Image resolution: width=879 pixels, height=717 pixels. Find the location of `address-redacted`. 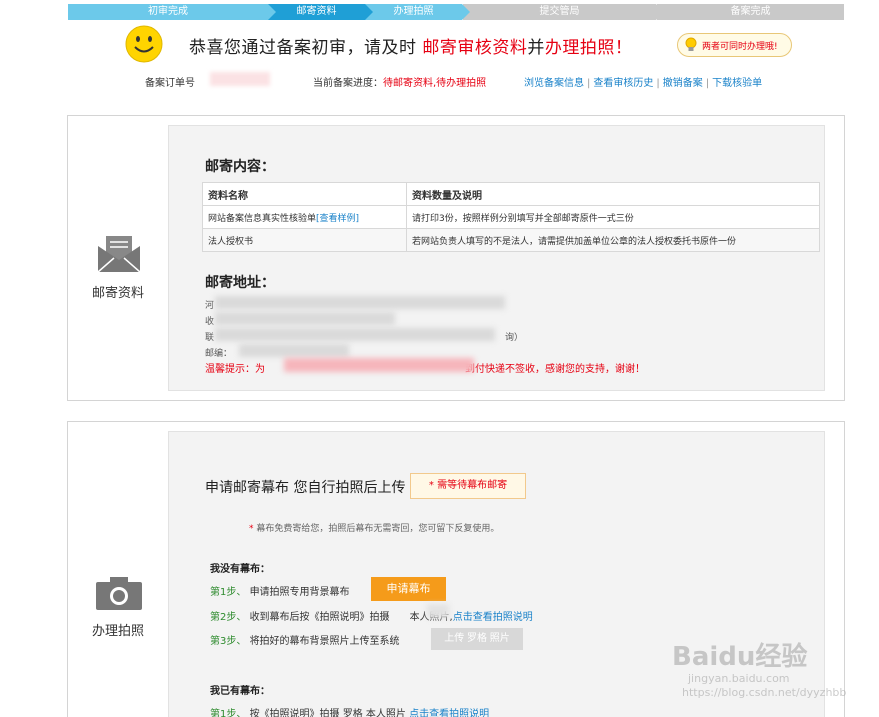

address-redacted is located at coordinates (360, 302).